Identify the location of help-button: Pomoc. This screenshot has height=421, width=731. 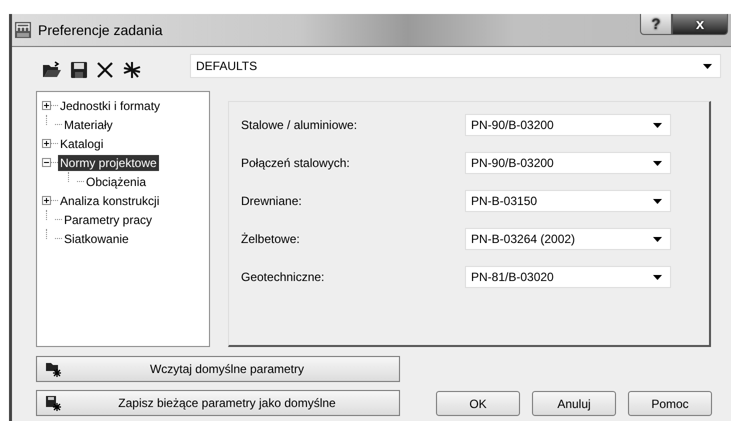
(670, 403).